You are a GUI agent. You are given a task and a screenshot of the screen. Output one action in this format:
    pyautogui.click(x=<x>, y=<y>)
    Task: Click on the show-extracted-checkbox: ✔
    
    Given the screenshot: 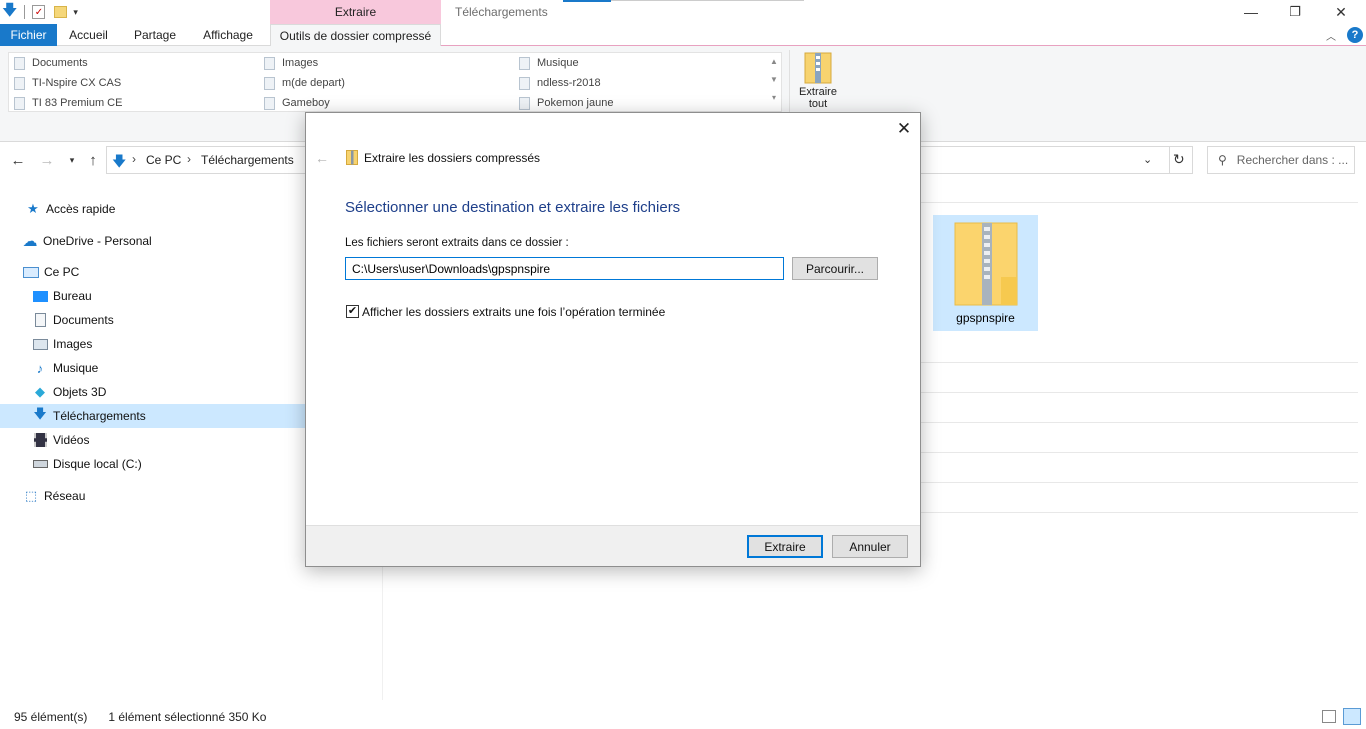 What is the action you would take?
    pyautogui.click(x=352, y=311)
    